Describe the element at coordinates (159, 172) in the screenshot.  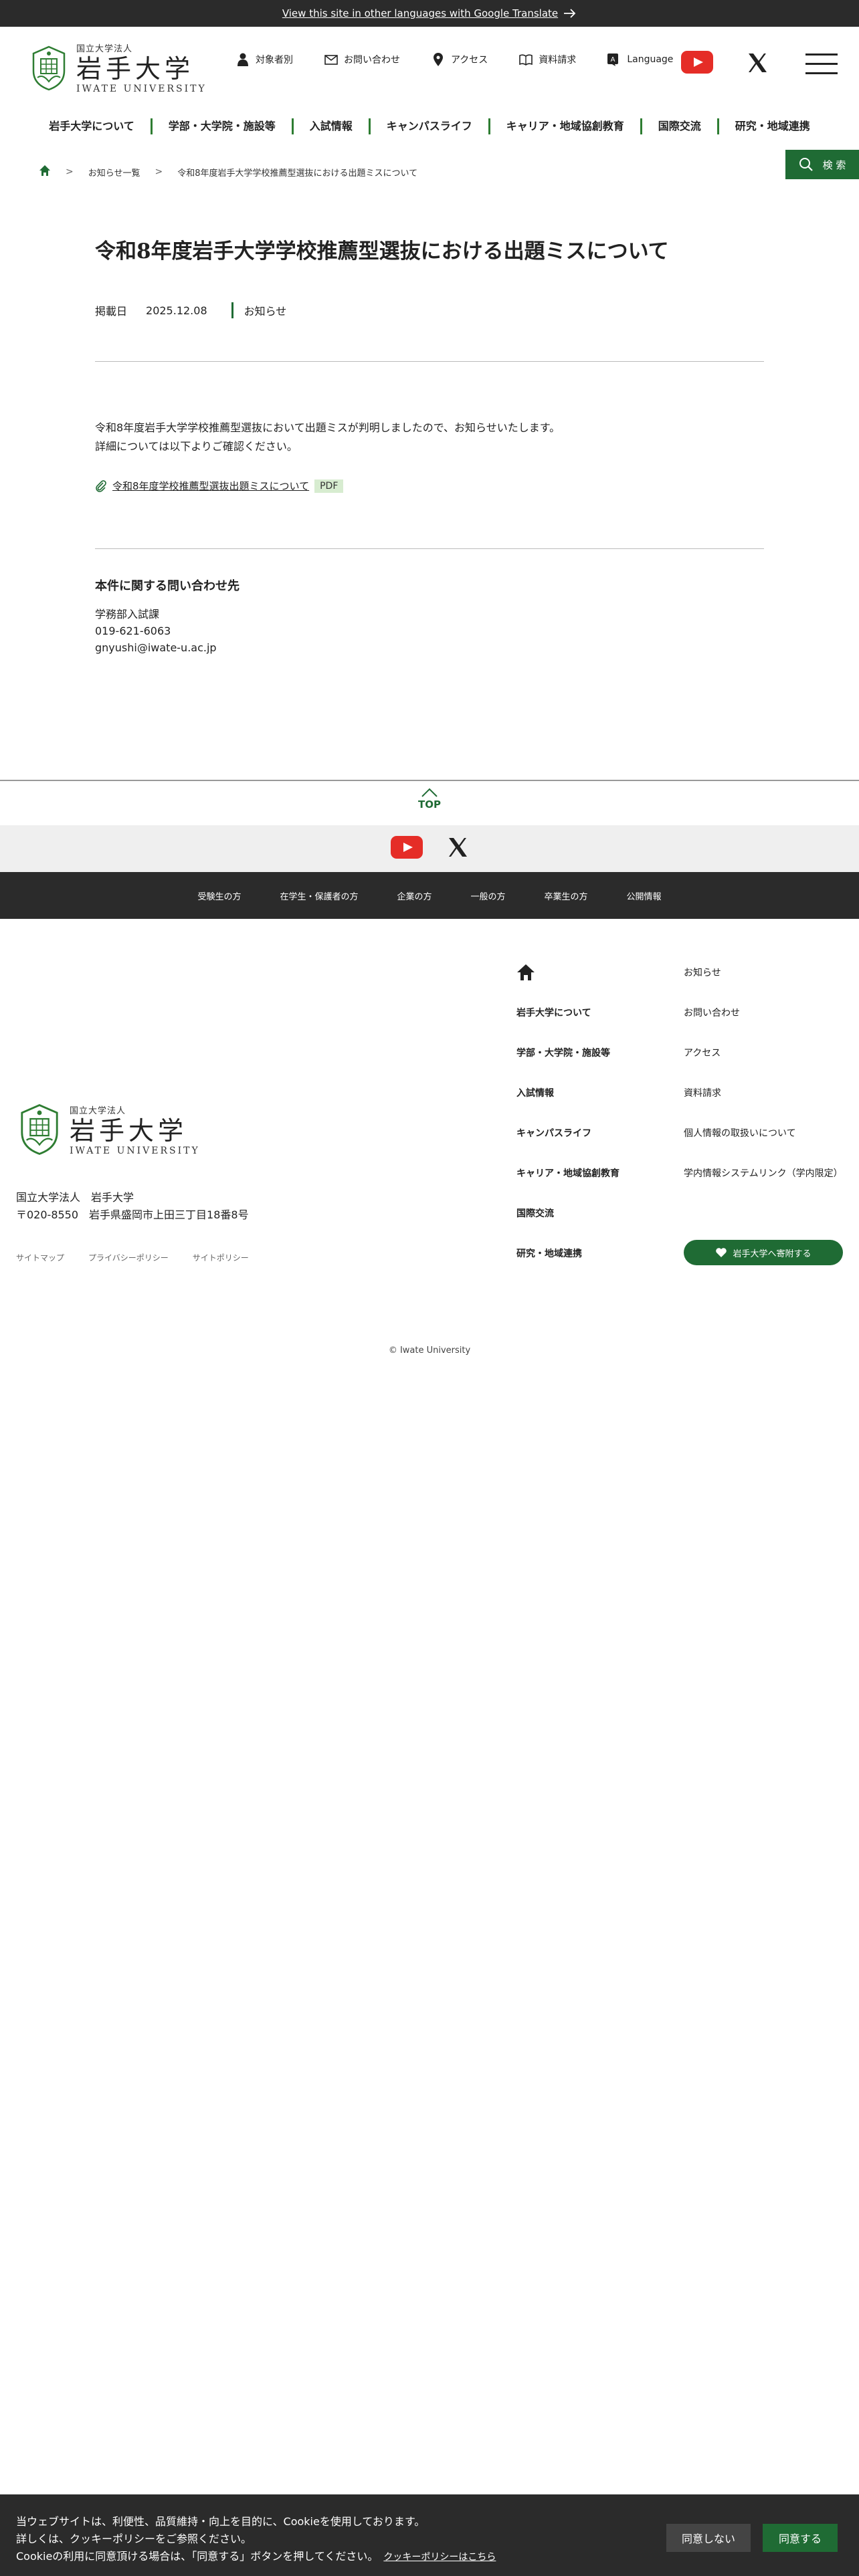
I see `breadcrumb-chevron-icon: >` at that location.